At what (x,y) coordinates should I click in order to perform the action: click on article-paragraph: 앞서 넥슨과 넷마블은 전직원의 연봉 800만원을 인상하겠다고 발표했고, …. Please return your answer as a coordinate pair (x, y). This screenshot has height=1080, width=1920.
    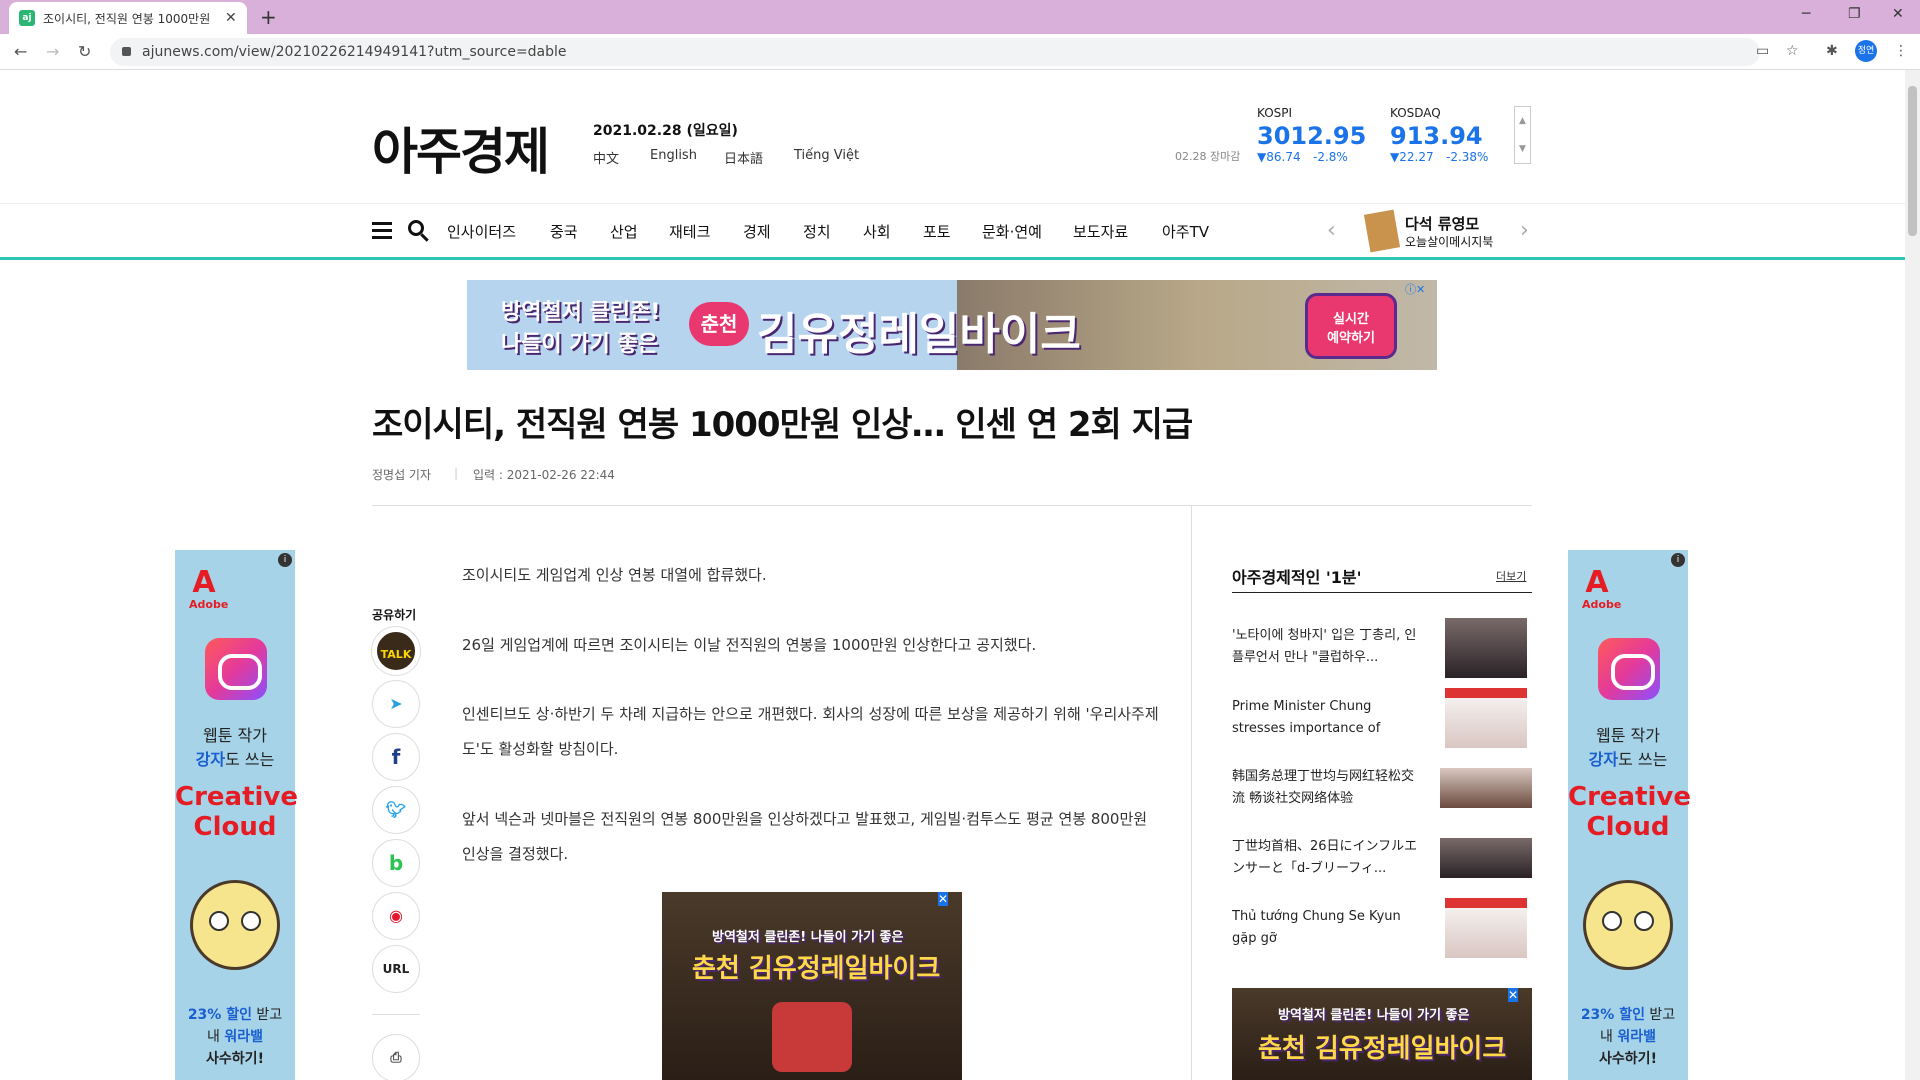
    Looking at the image, I should click on (805, 836).